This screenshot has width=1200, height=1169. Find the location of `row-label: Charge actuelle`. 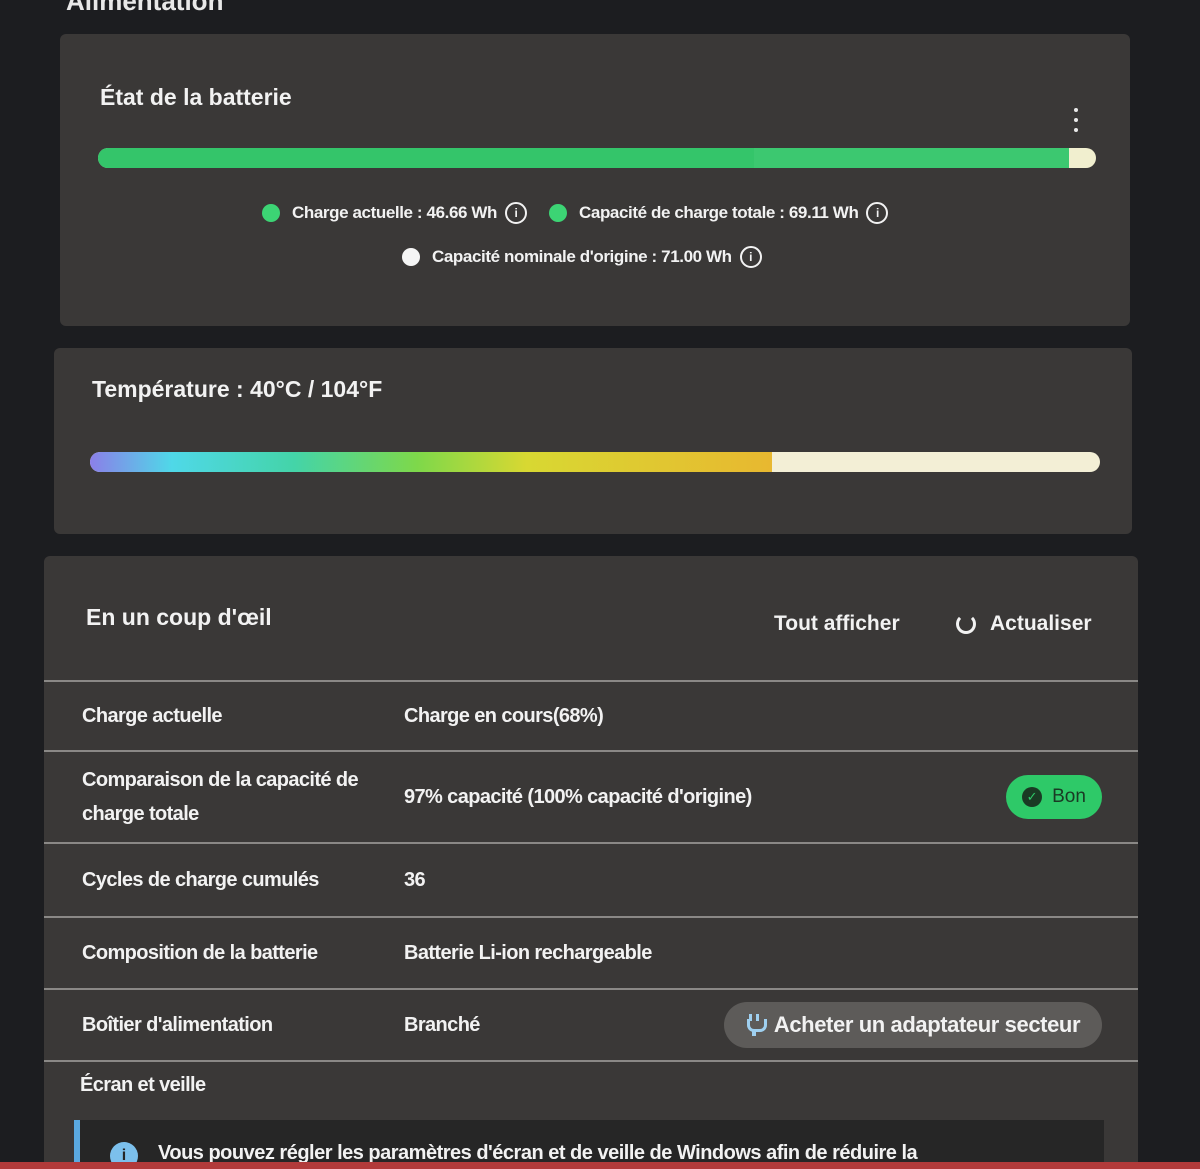

row-label: Charge actuelle is located at coordinates (152, 716).